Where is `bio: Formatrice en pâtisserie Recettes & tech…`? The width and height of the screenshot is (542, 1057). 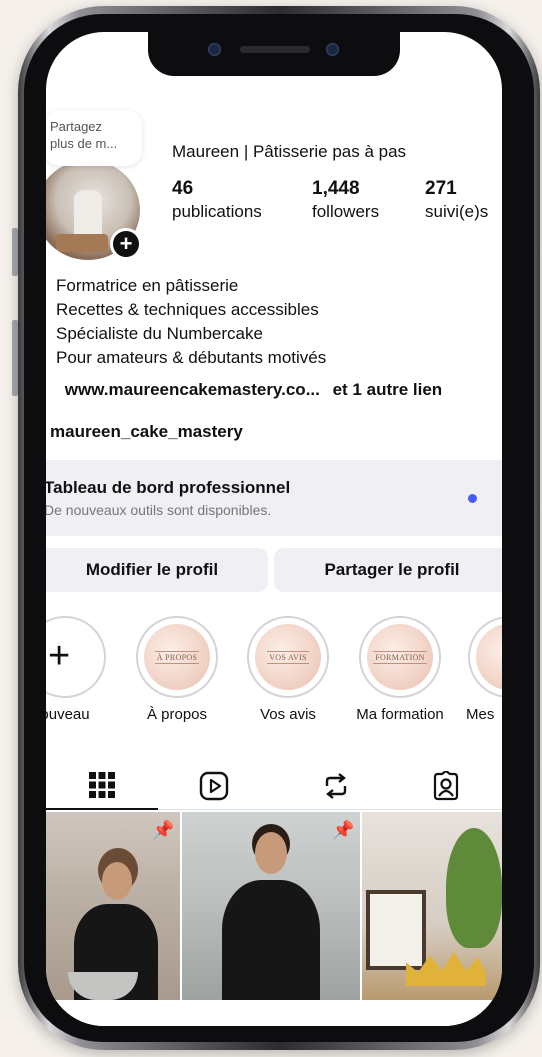 bio: Formatrice en pâtisserie Recettes & tech… is located at coordinates (191, 322).